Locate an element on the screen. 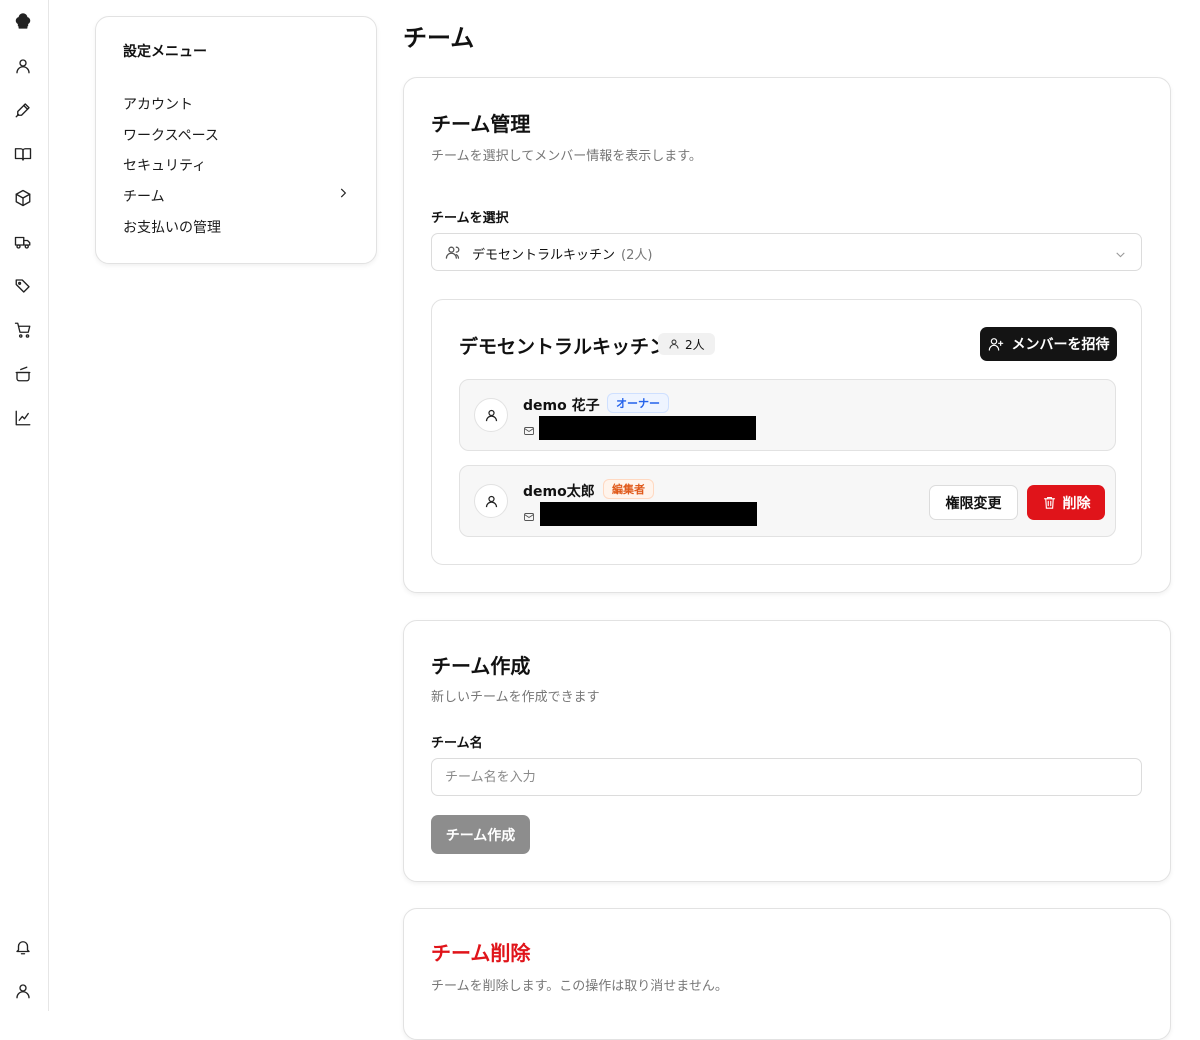  team-management-title: チーム管理 is located at coordinates (481, 124).